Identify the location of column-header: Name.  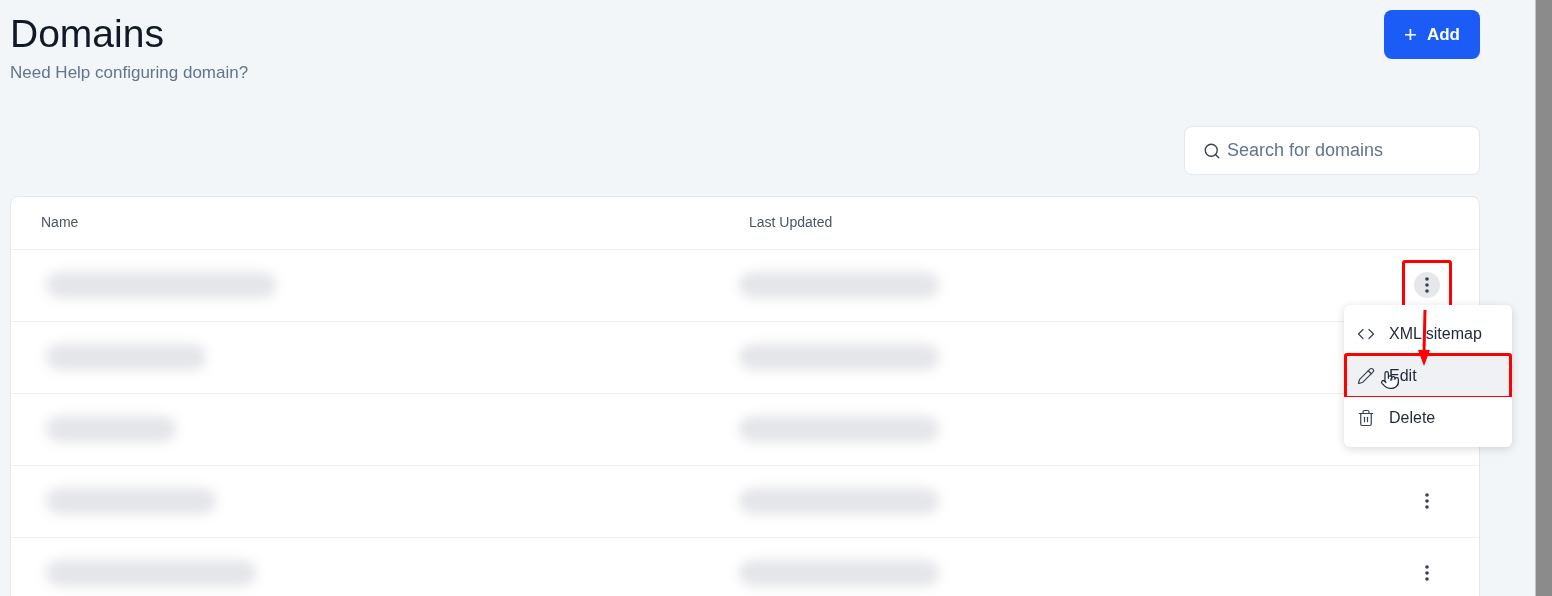
(60, 222).